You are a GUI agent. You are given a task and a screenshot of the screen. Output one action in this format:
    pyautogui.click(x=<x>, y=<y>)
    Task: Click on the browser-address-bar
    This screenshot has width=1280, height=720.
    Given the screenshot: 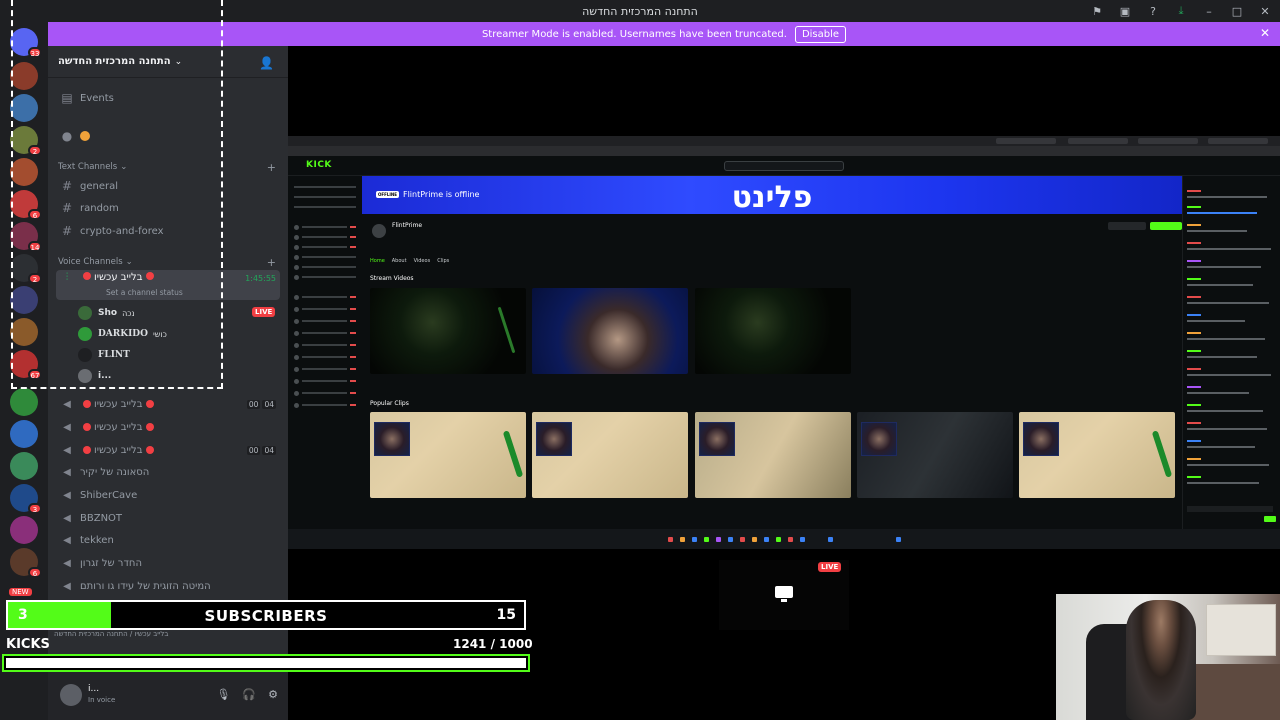 What is the action you would take?
    pyautogui.click(x=784, y=151)
    